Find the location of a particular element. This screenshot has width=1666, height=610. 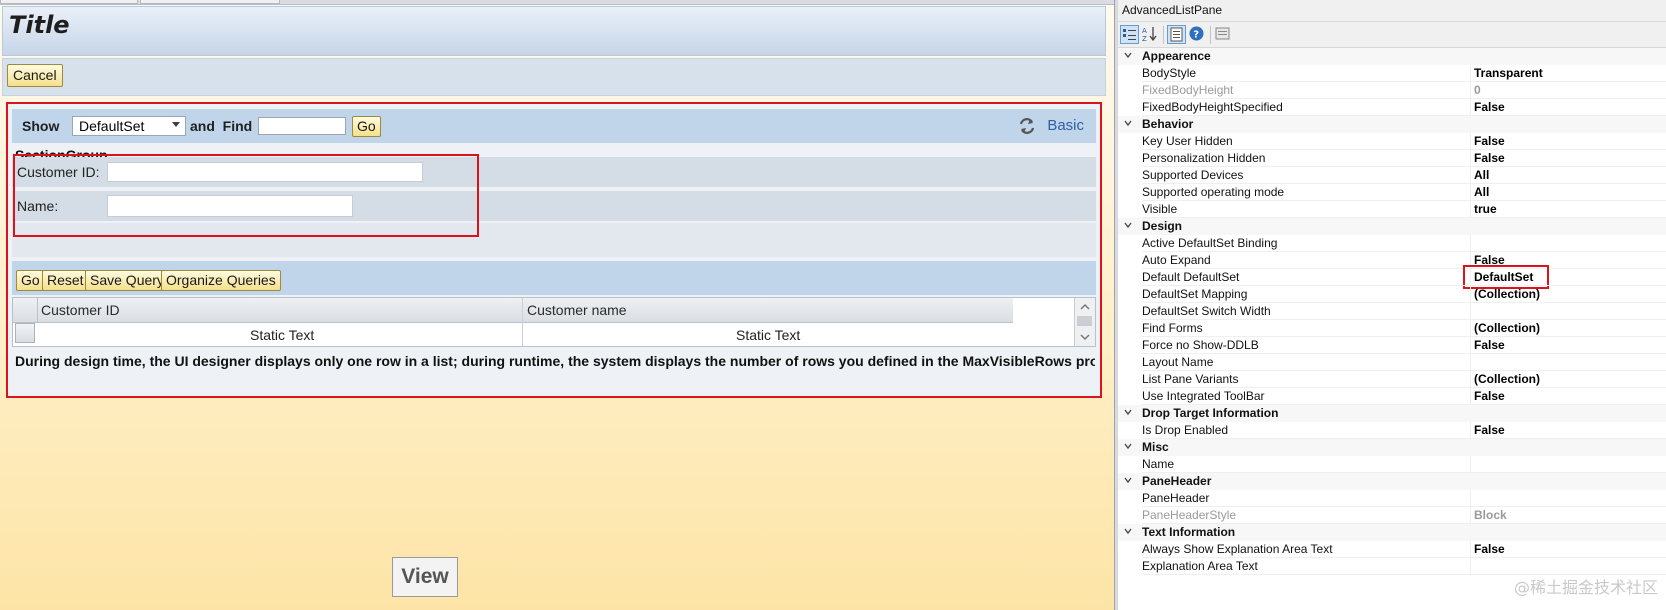

property-name: Visible is located at coordinates (1160, 209).